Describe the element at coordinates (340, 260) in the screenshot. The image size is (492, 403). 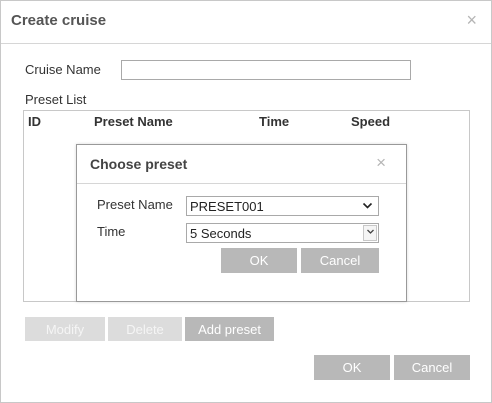
I see `choose-preset-cancel-button: Cancel` at that location.